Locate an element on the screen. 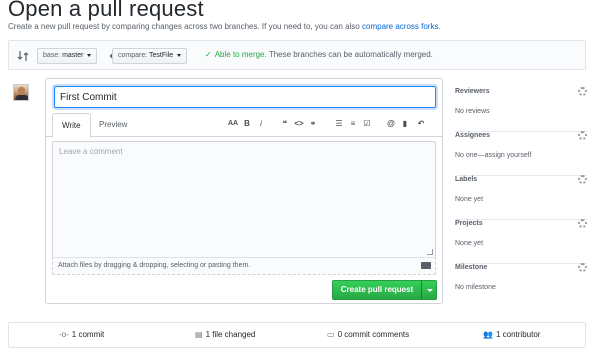 The width and height of the screenshot is (600, 360). sidebar-value: No milestone is located at coordinates (475, 287).